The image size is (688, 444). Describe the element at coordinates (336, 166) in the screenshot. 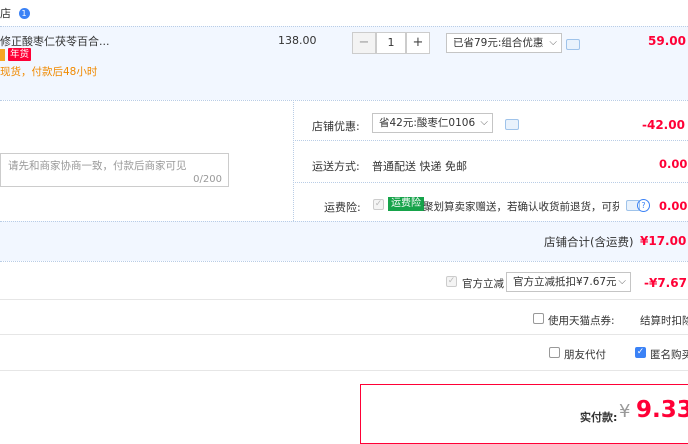

I see `shipping-label: 运送方式:` at that location.